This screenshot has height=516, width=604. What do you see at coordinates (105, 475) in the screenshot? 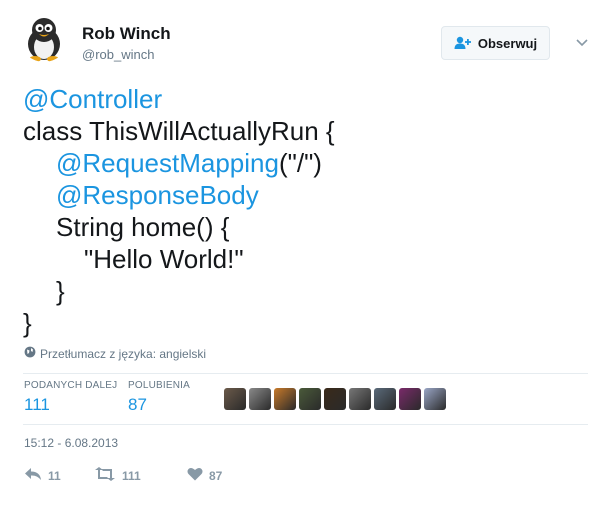
I see `retweet-icon` at bounding box center [105, 475].